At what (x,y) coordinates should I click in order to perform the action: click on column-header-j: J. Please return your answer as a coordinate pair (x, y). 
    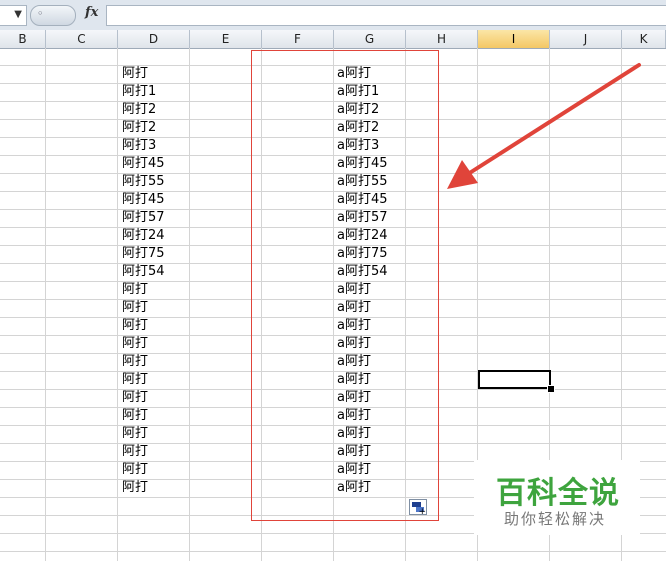
    Looking at the image, I should click on (586, 39).